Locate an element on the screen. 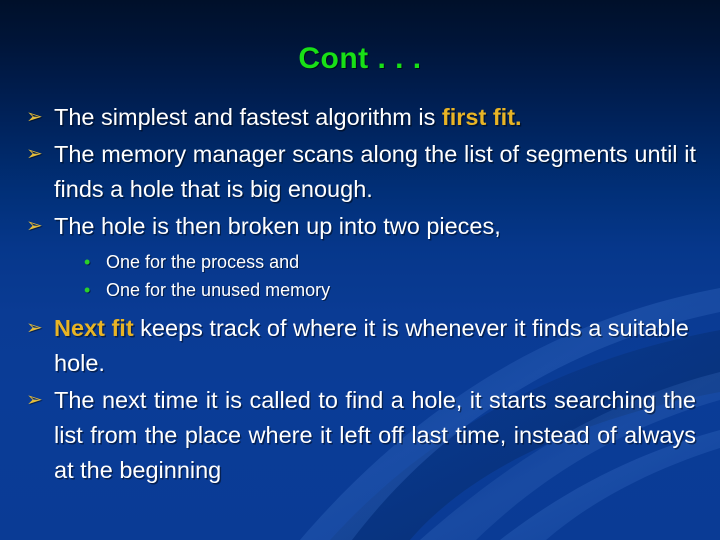 The height and width of the screenshot is (540, 720). sub-bullet-1-text: One for the process and is located at coordinates (203, 262).